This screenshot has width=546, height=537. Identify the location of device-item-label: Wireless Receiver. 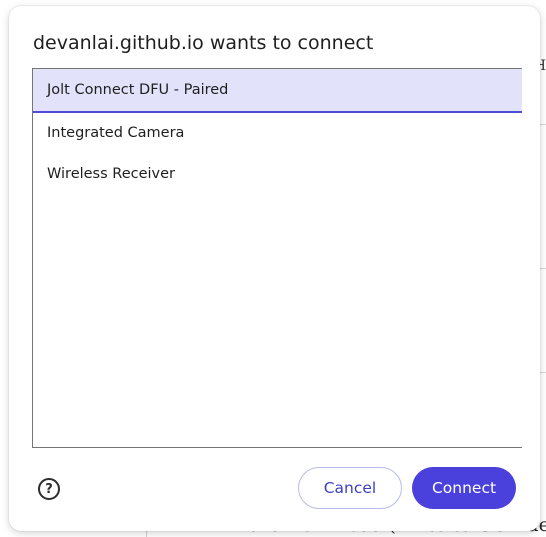
(111, 173).